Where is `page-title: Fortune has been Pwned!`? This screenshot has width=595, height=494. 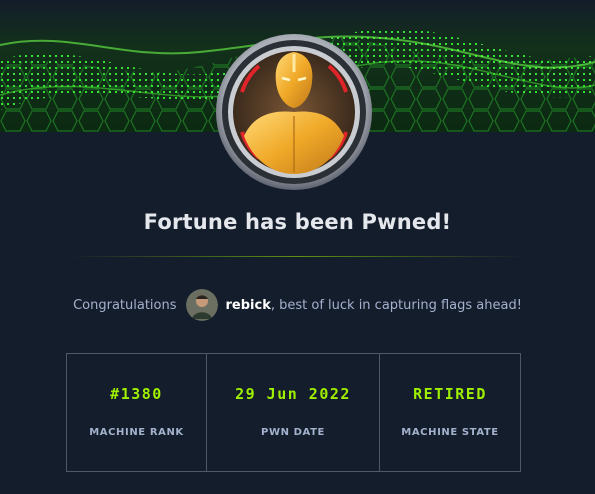 page-title: Fortune has been Pwned! is located at coordinates (297, 222).